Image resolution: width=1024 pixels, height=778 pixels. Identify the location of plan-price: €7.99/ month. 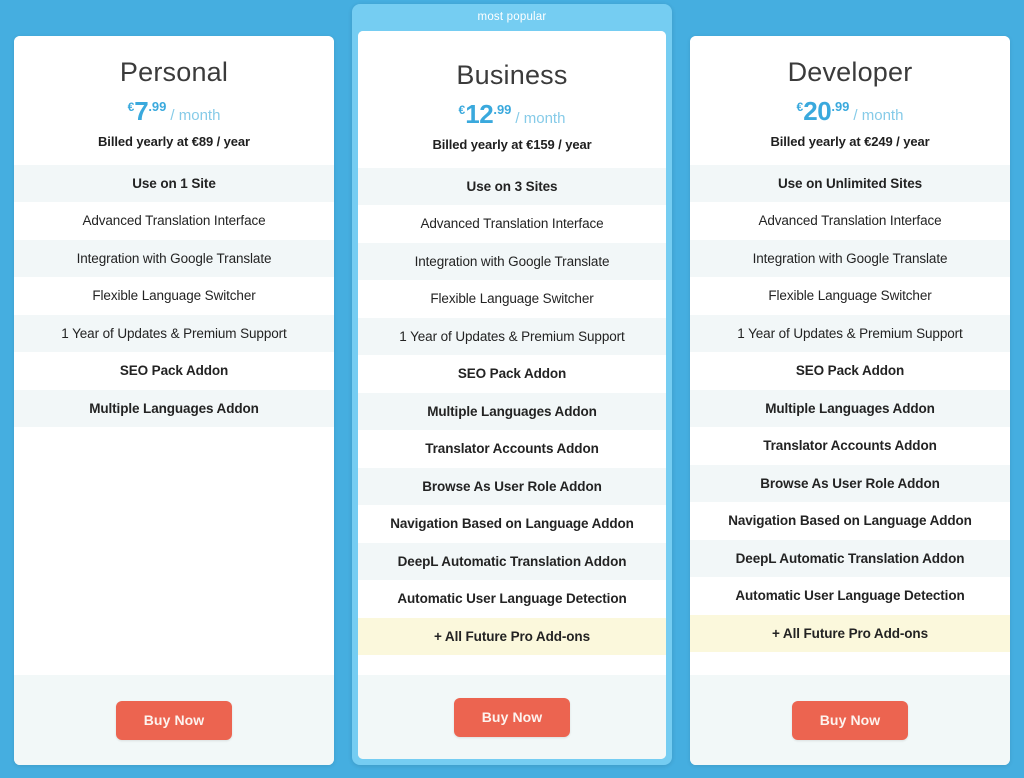
(174, 111).